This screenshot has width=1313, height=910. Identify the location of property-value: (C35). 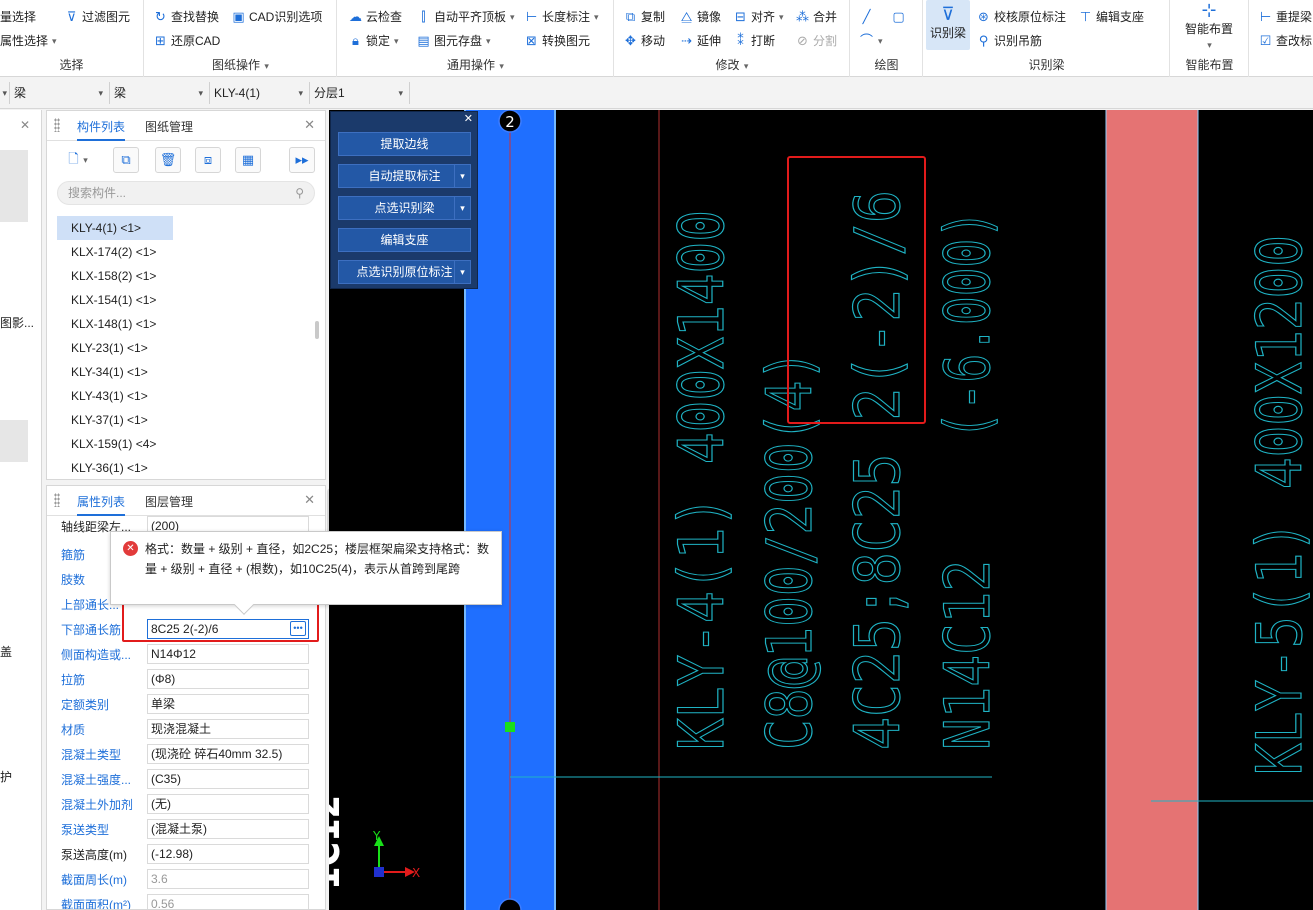
(228, 779).